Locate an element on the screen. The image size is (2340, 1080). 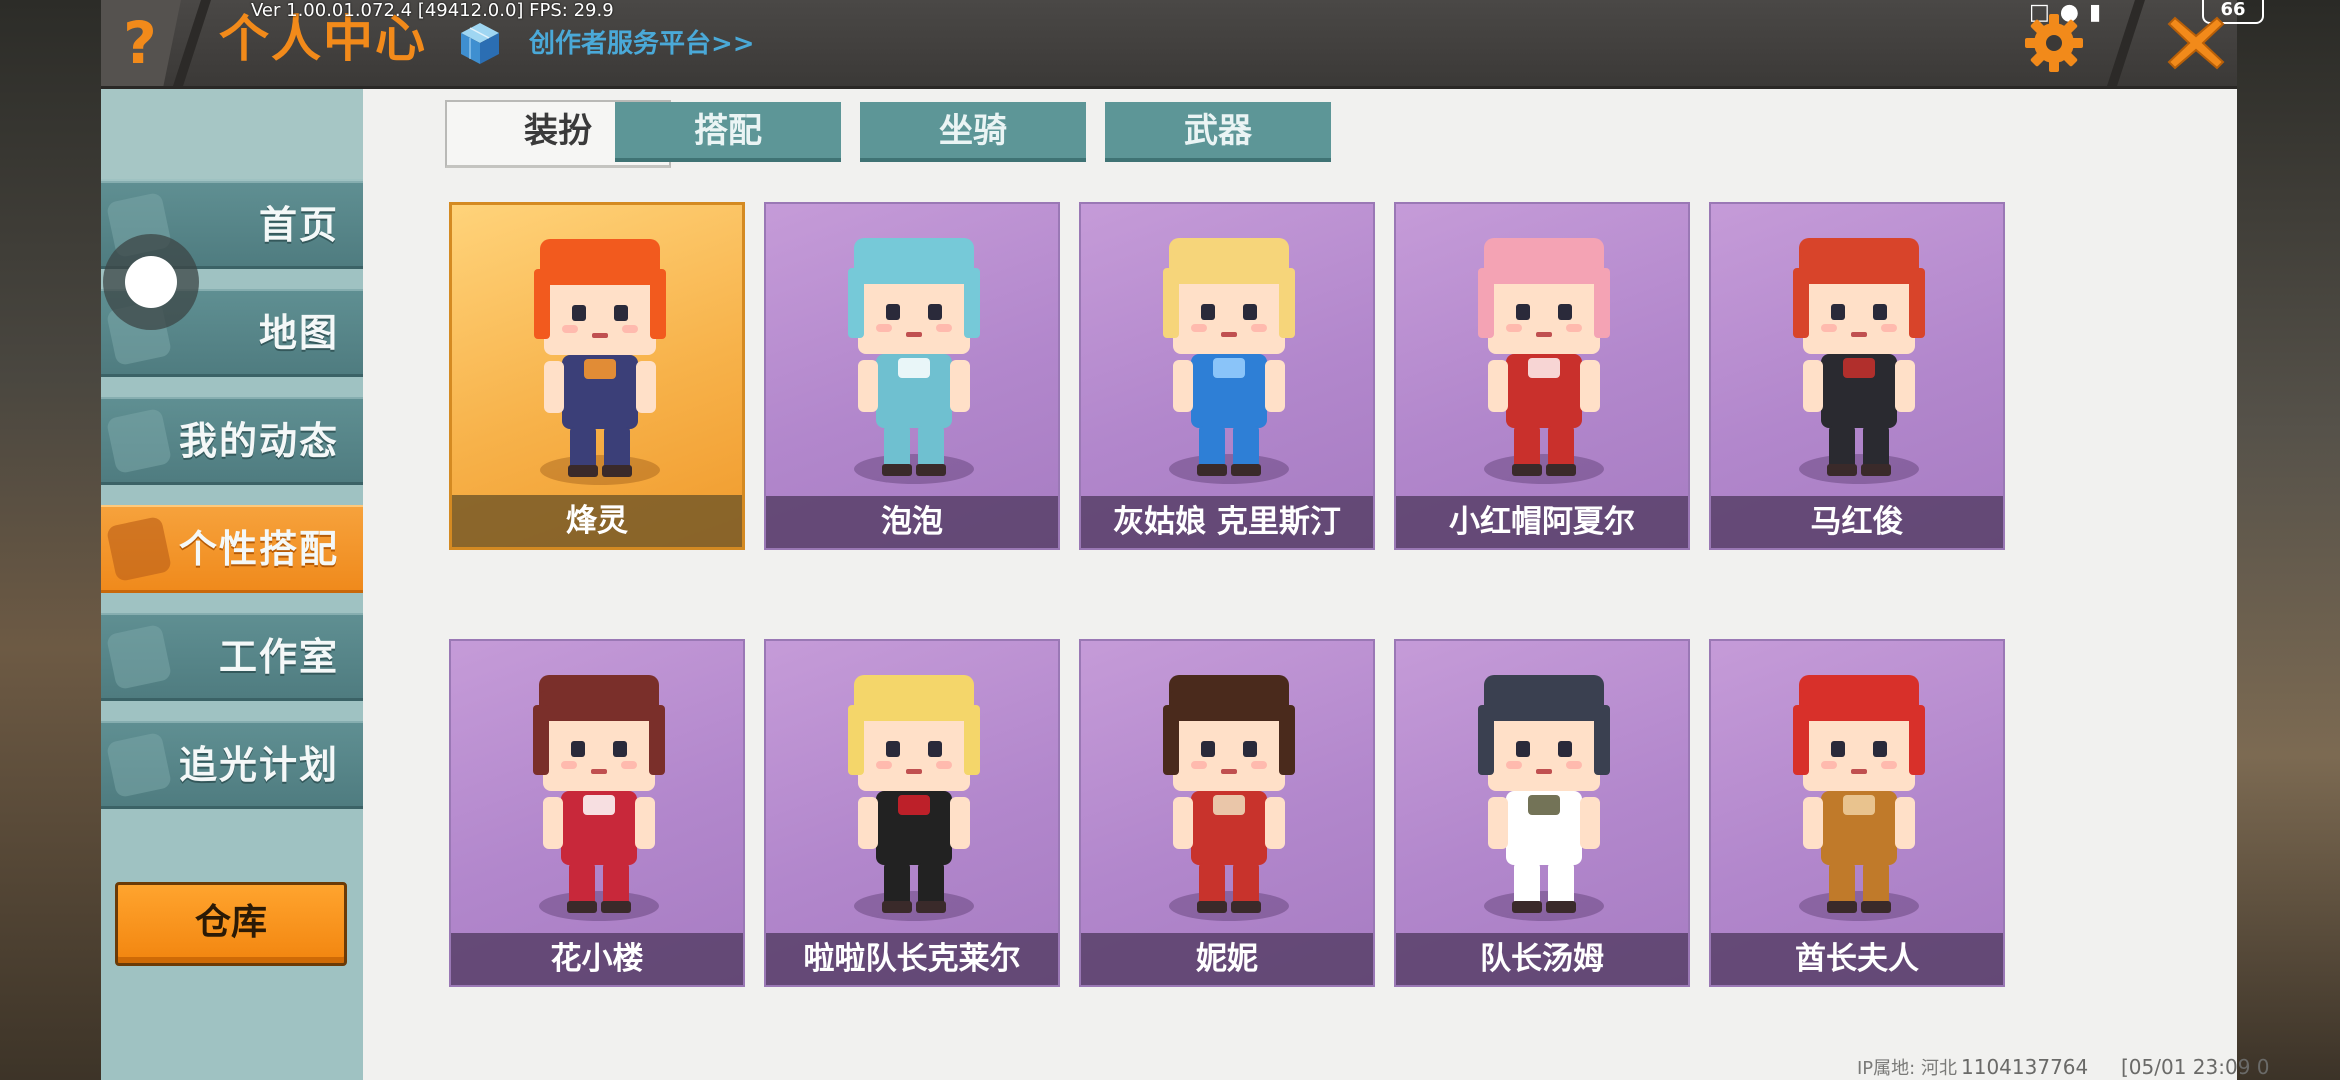
badge-icon is located at coordinates (139, 765).